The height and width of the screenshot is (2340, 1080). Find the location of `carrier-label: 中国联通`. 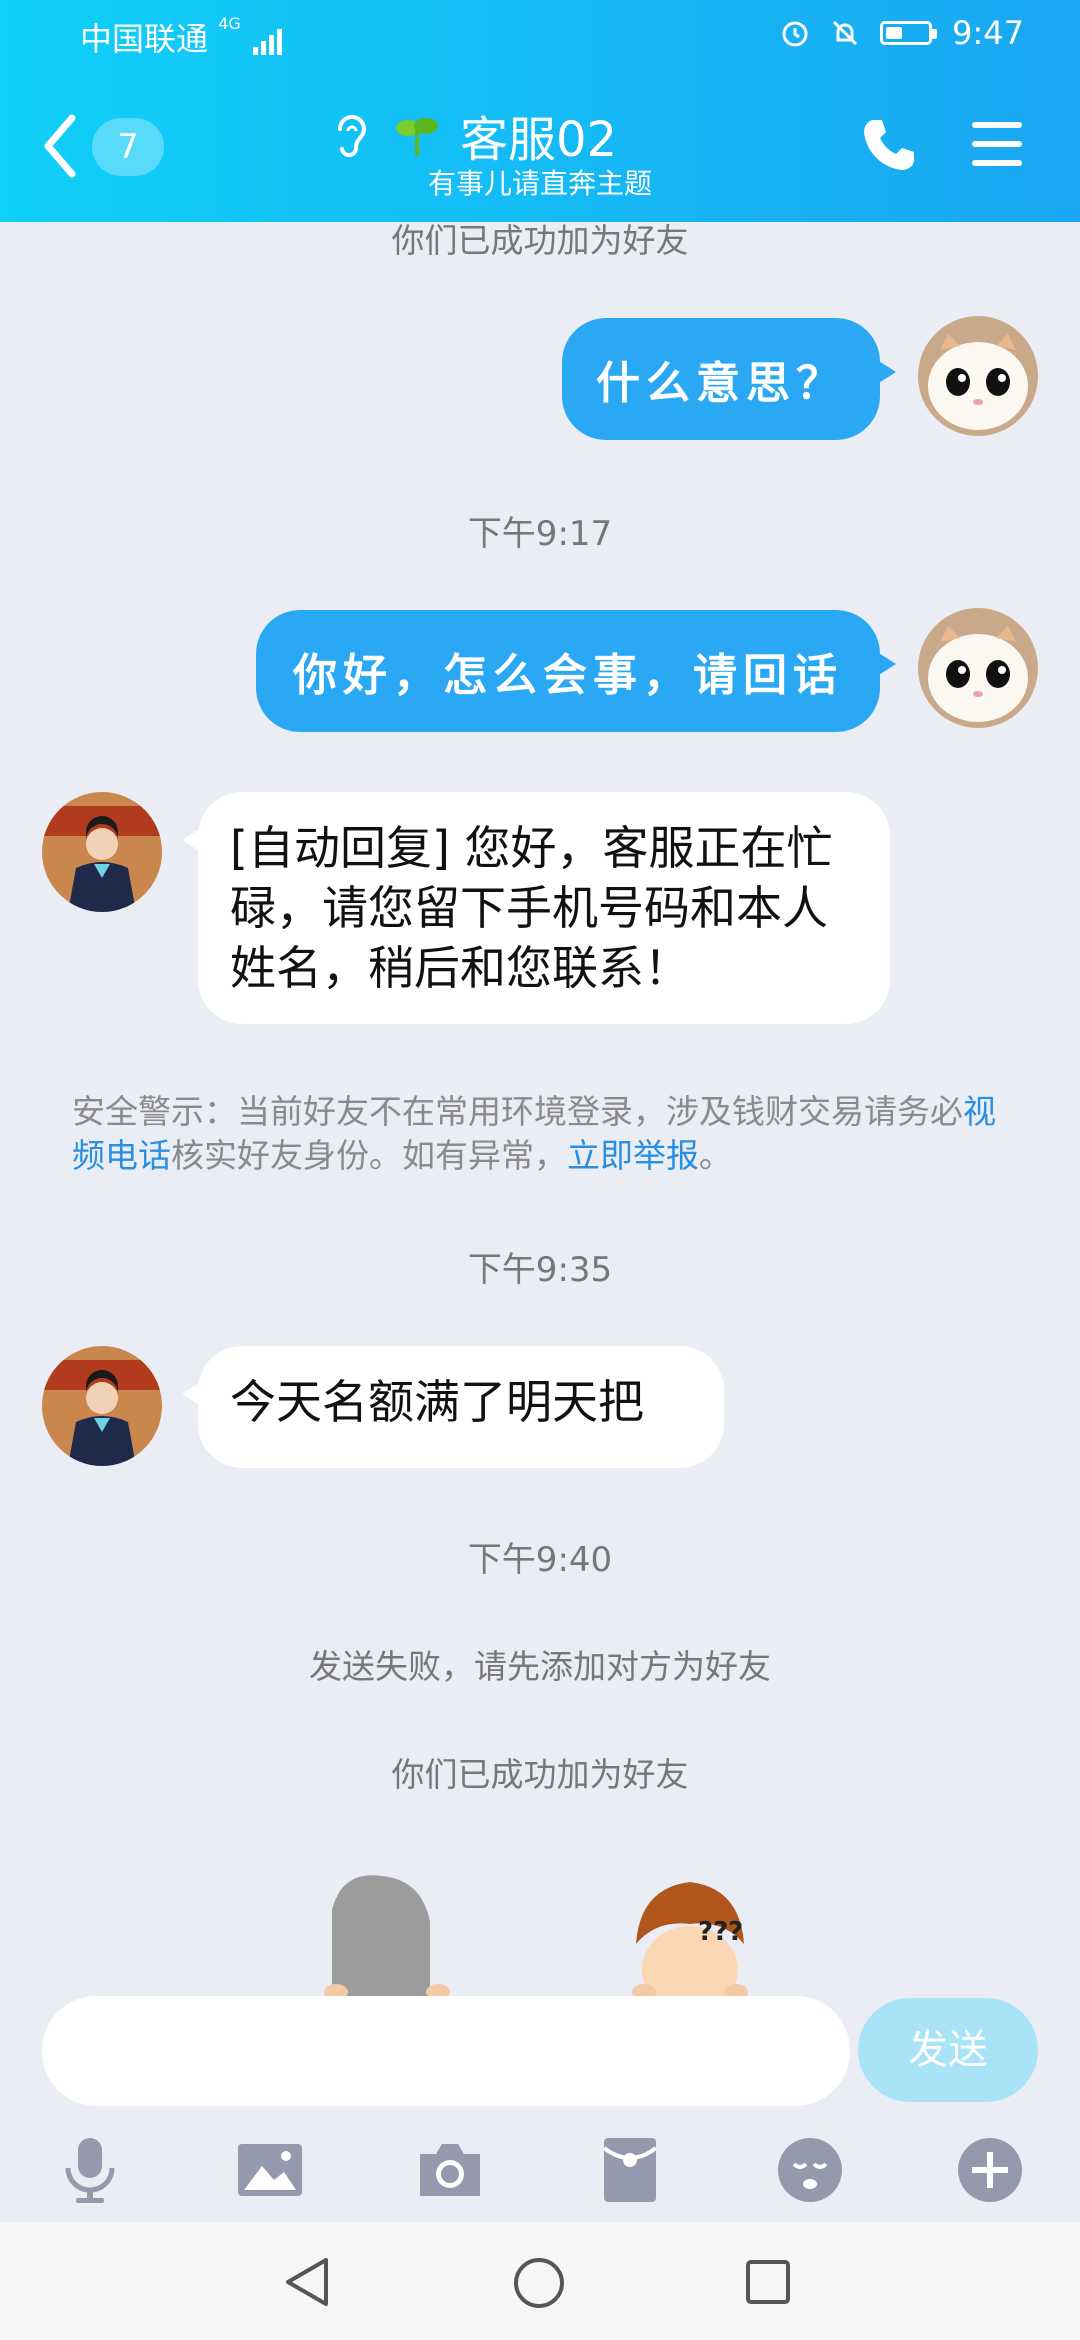

carrier-label: 中国联通 is located at coordinates (144, 39).